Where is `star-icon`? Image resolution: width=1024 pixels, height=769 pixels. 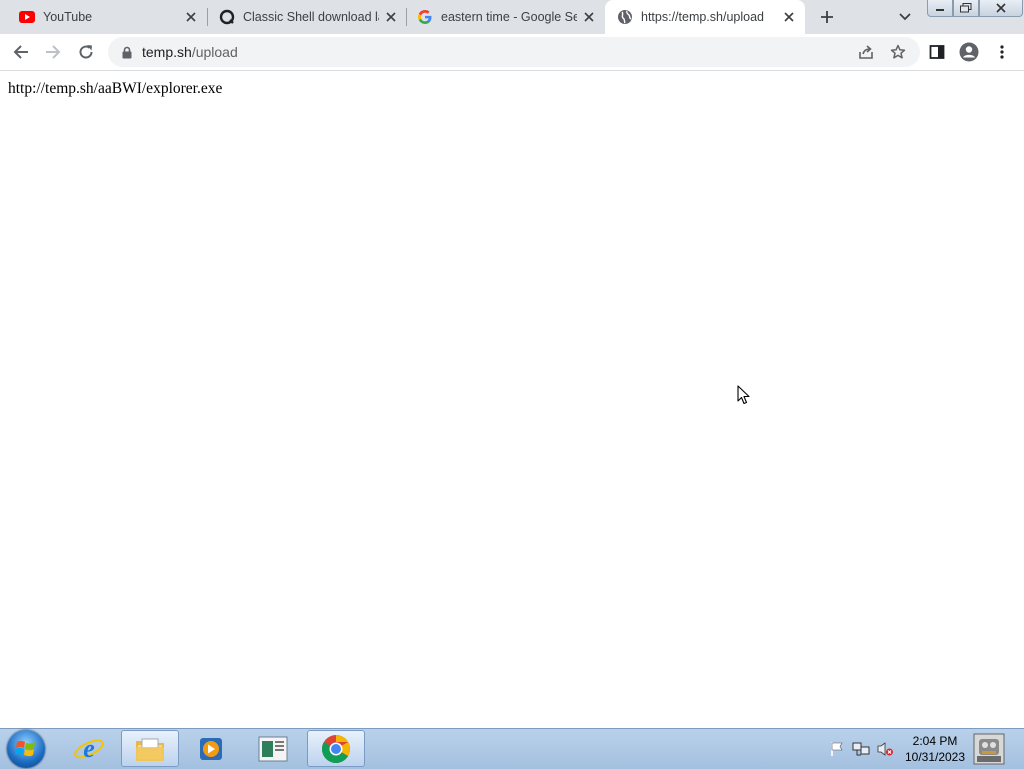
star-icon is located at coordinates (898, 51).